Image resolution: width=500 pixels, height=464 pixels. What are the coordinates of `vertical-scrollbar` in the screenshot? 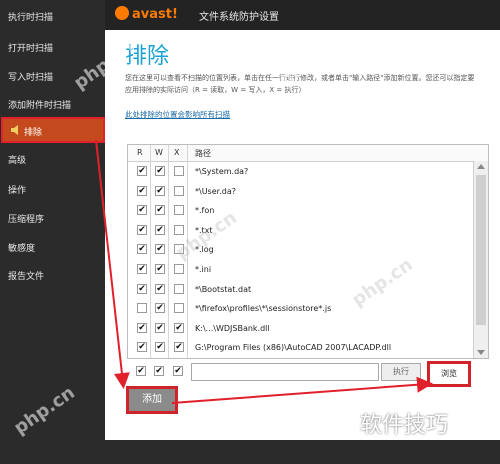 It's located at (480, 259).